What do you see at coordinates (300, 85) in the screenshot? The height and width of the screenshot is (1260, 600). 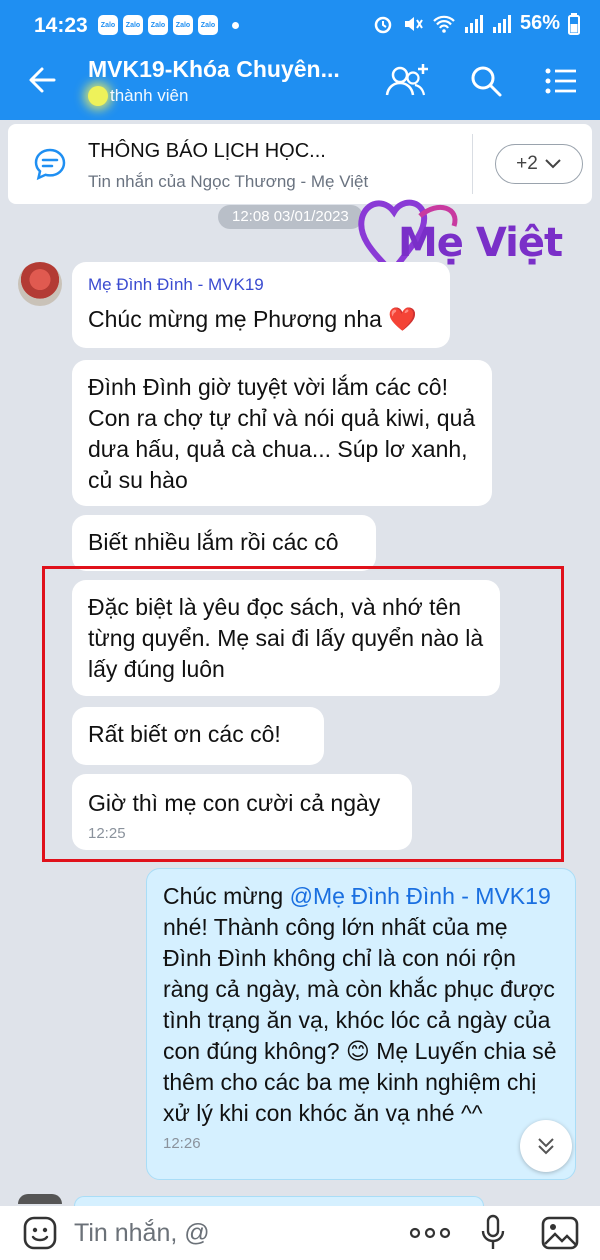 I see `chat-navbar: MVK19-Khóa Chuyên... thành viên` at bounding box center [300, 85].